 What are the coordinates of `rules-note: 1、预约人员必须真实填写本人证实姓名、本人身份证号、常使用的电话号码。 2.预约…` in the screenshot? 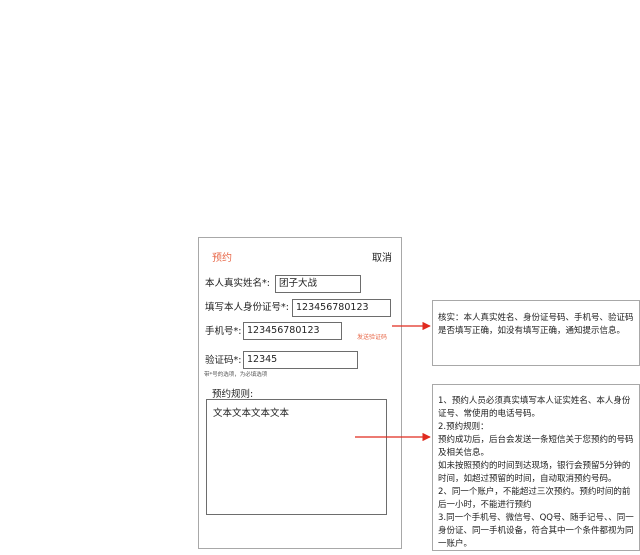 It's located at (536, 467).